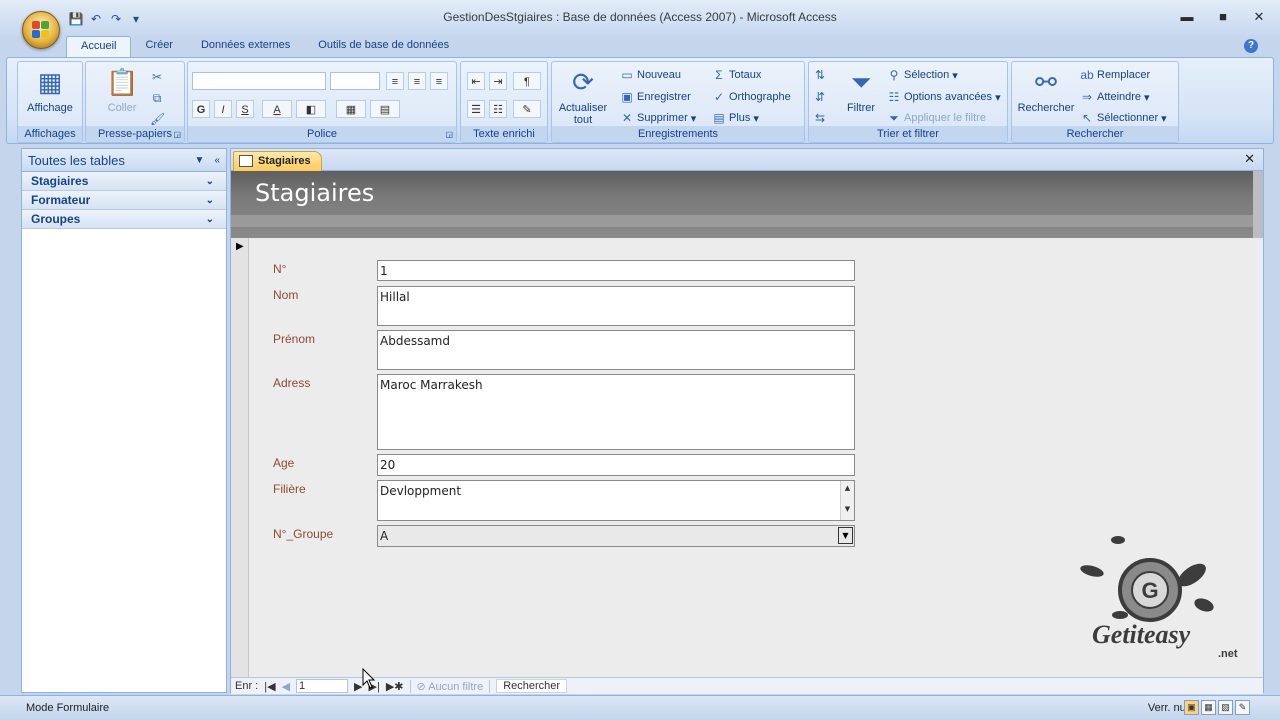 This screenshot has height=720, width=1280. I want to click on font-size-combo, so click(355, 81).